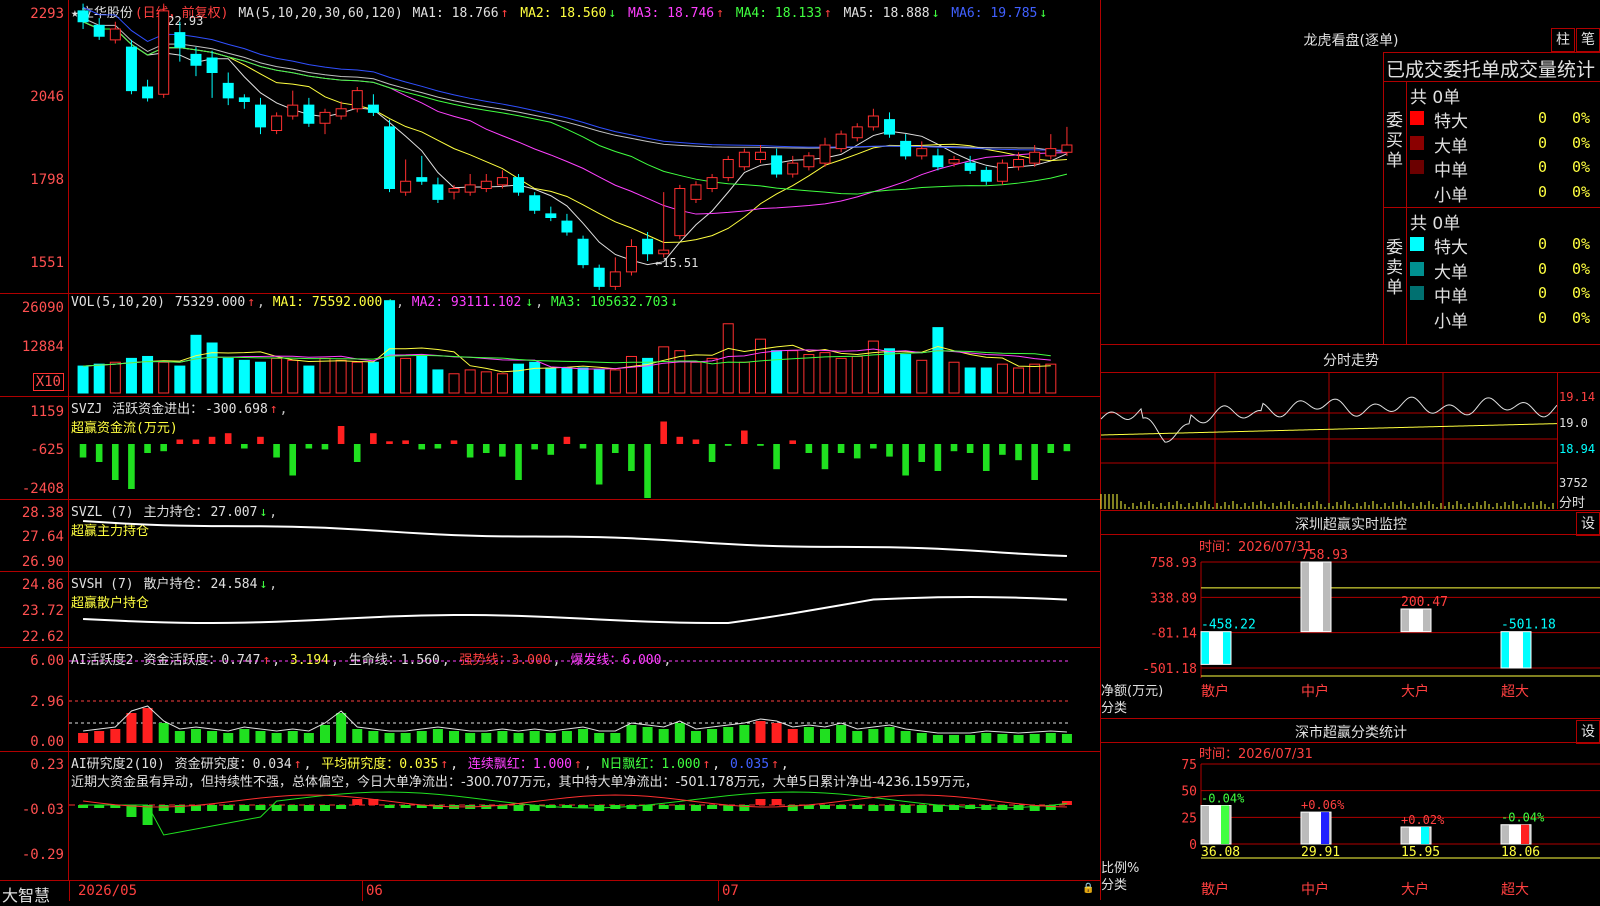 This screenshot has width=1600, height=906. What do you see at coordinates (1515, 692) in the screenshot?
I see `category-label: 超大` at bounding box center [1515, 692].